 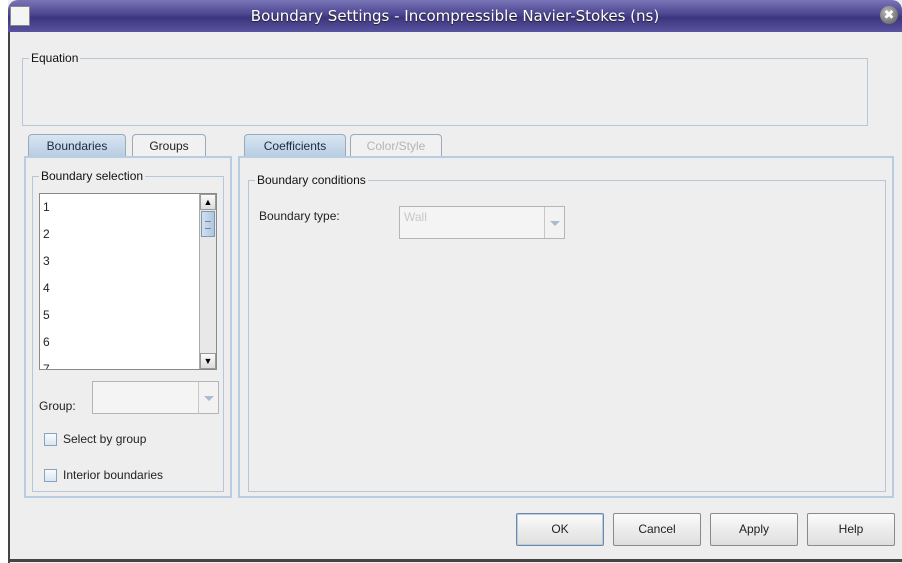 What do you see at coordinates (113, 475) in the screenshot?
I see `interior-boundaries-label: Interior boundaries` at bounding box center [113, 475].